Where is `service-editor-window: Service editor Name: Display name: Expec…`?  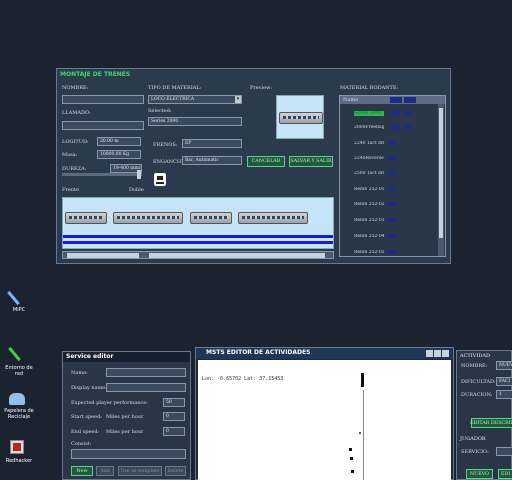 service-editor-window: Service editor Name: Display name: Expec… is located at coordinates (126, 415).